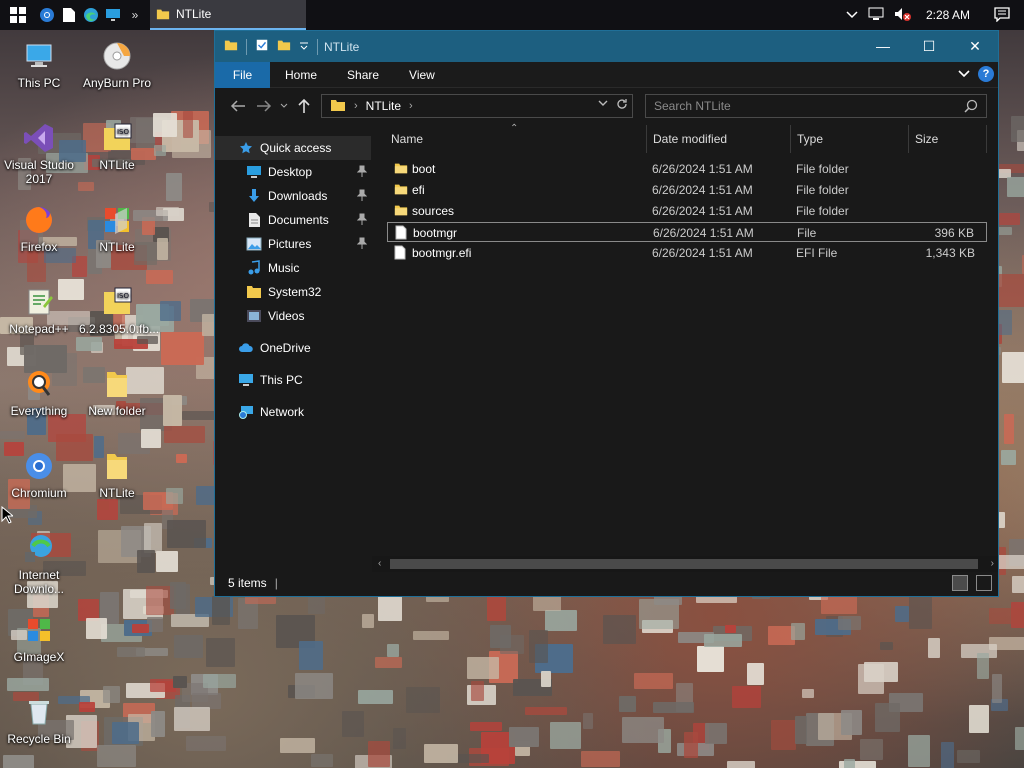  What do you see at coordinates (293, 316) in the screenshot?
I see `nav-item-videos: Videos` at bounding box center [293, 316].